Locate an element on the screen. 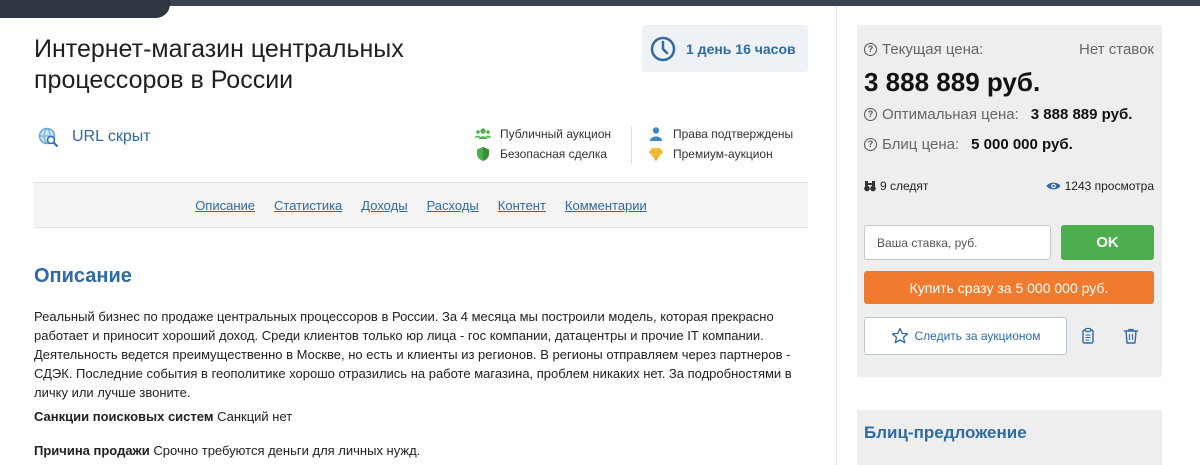 Image resolution: width=1200 pixels, height=465 pixels. optimal-price-value: 3 888 889 руб. is located at coordinates (1081, 114).